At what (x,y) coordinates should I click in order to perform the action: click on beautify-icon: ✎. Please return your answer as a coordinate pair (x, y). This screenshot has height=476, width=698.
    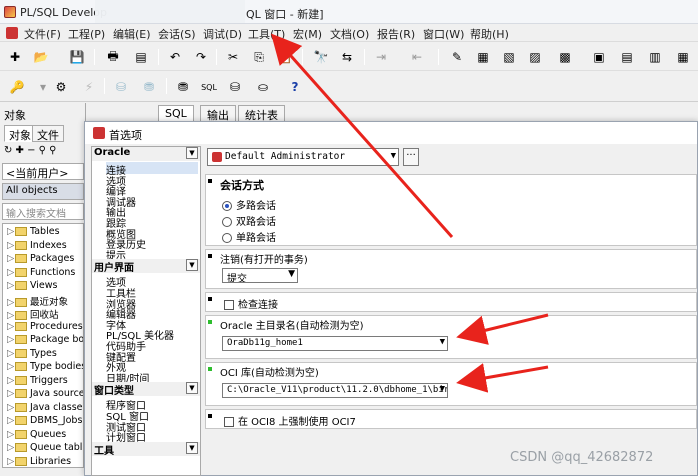
    Looking at the image, I should click on (457, 57).